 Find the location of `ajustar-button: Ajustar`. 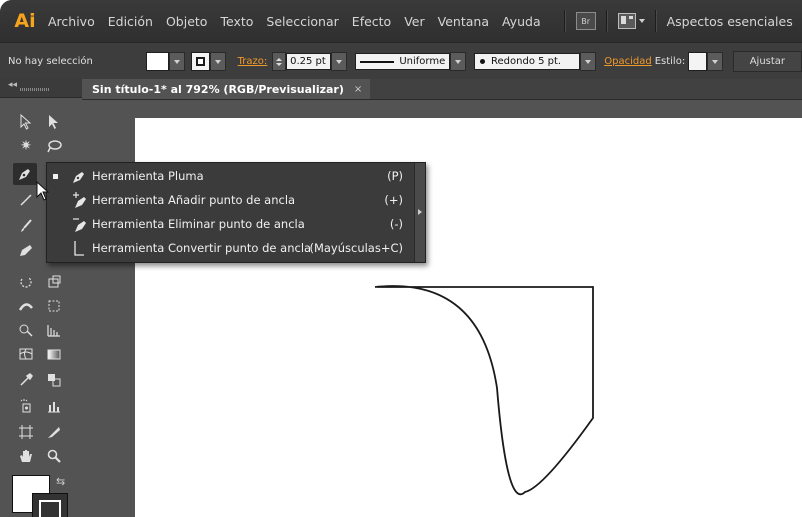

ajustar-button: Ajustar is located at coordinates (767, 61).